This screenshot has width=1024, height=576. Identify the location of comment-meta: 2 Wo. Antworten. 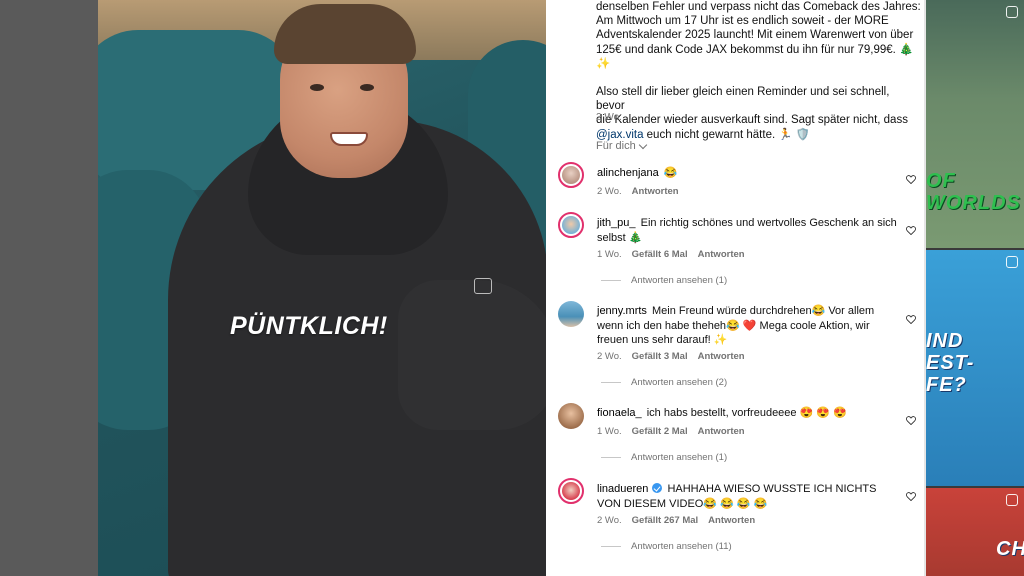
(638, 191).